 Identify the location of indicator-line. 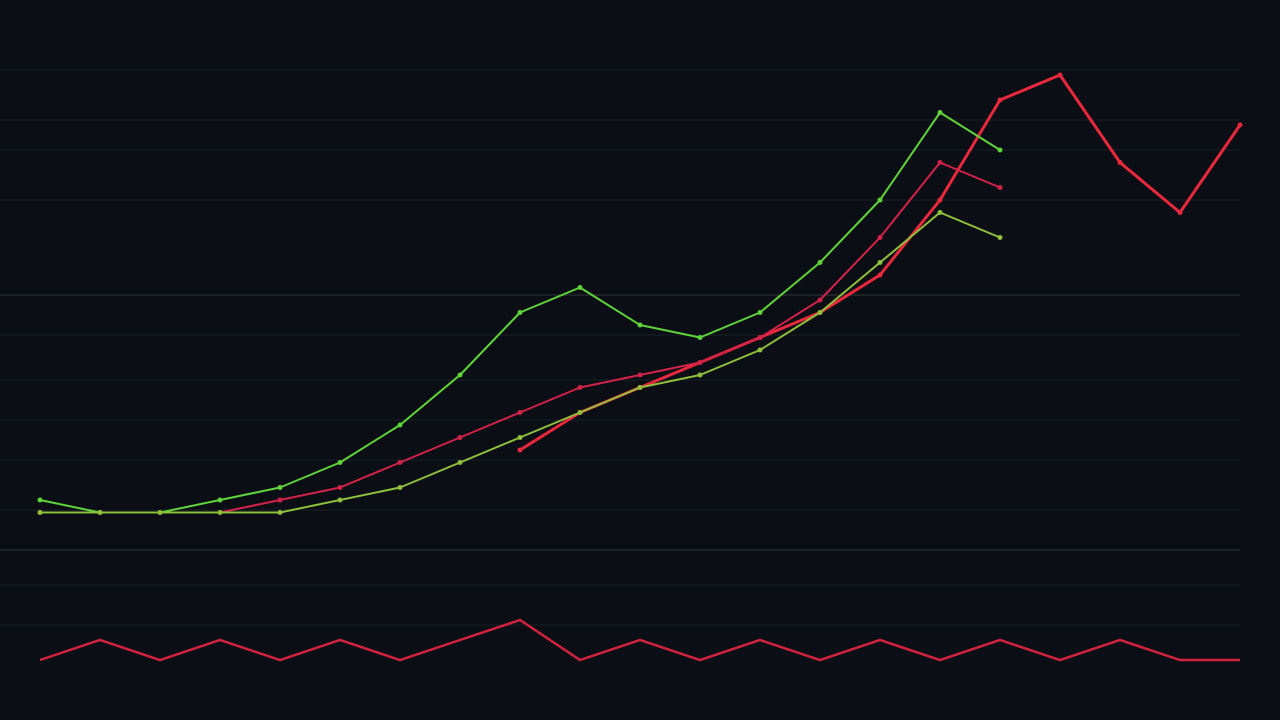
(639, 640).